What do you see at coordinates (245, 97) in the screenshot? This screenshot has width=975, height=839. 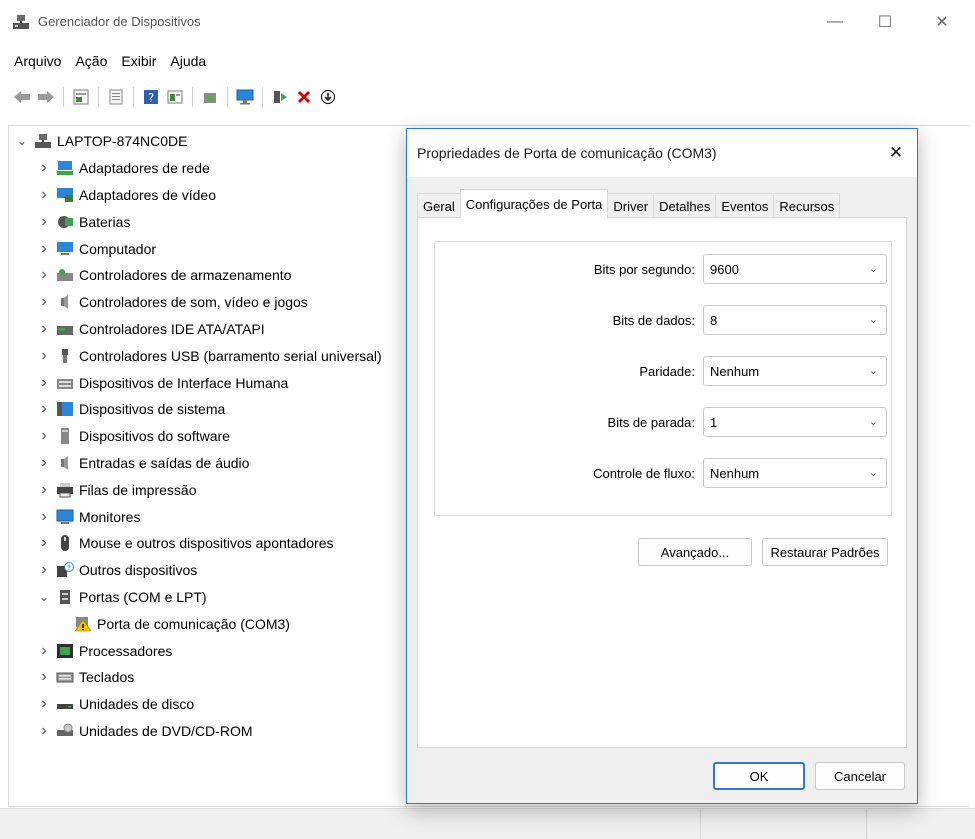 I see `monitor-icon` at bounding box center [245, 97].